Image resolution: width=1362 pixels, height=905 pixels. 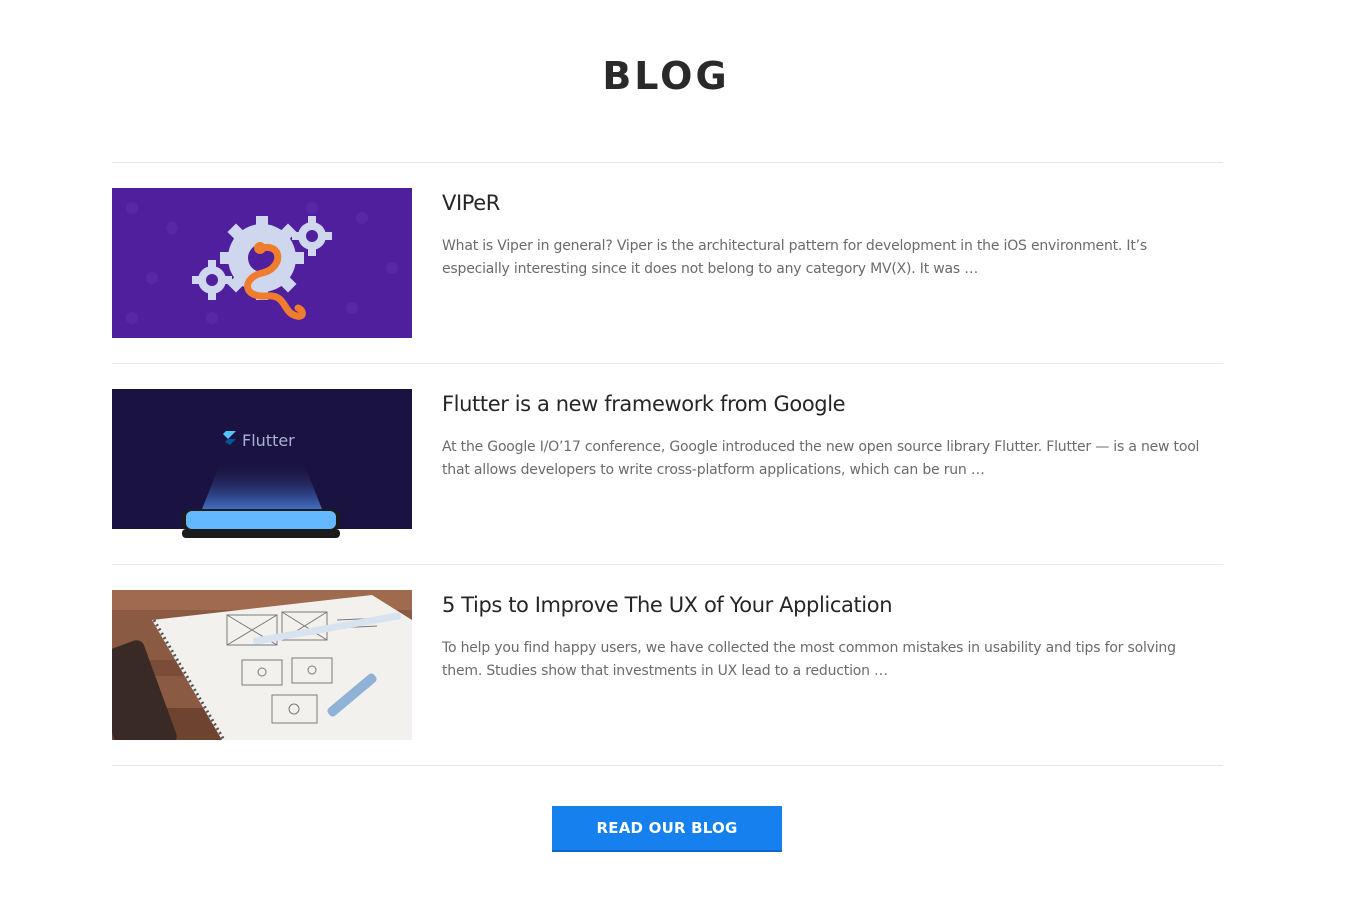 What do you see at coordinates (268, 440) in the screenshot?
I see `flutter-logo-text: Flutter` at bounding box center [268, 440].